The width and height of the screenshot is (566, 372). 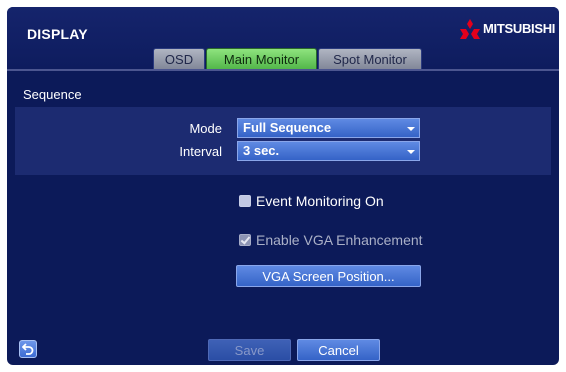 I want to click on tab-osd-label: OSD, so click(x=179, y=59).